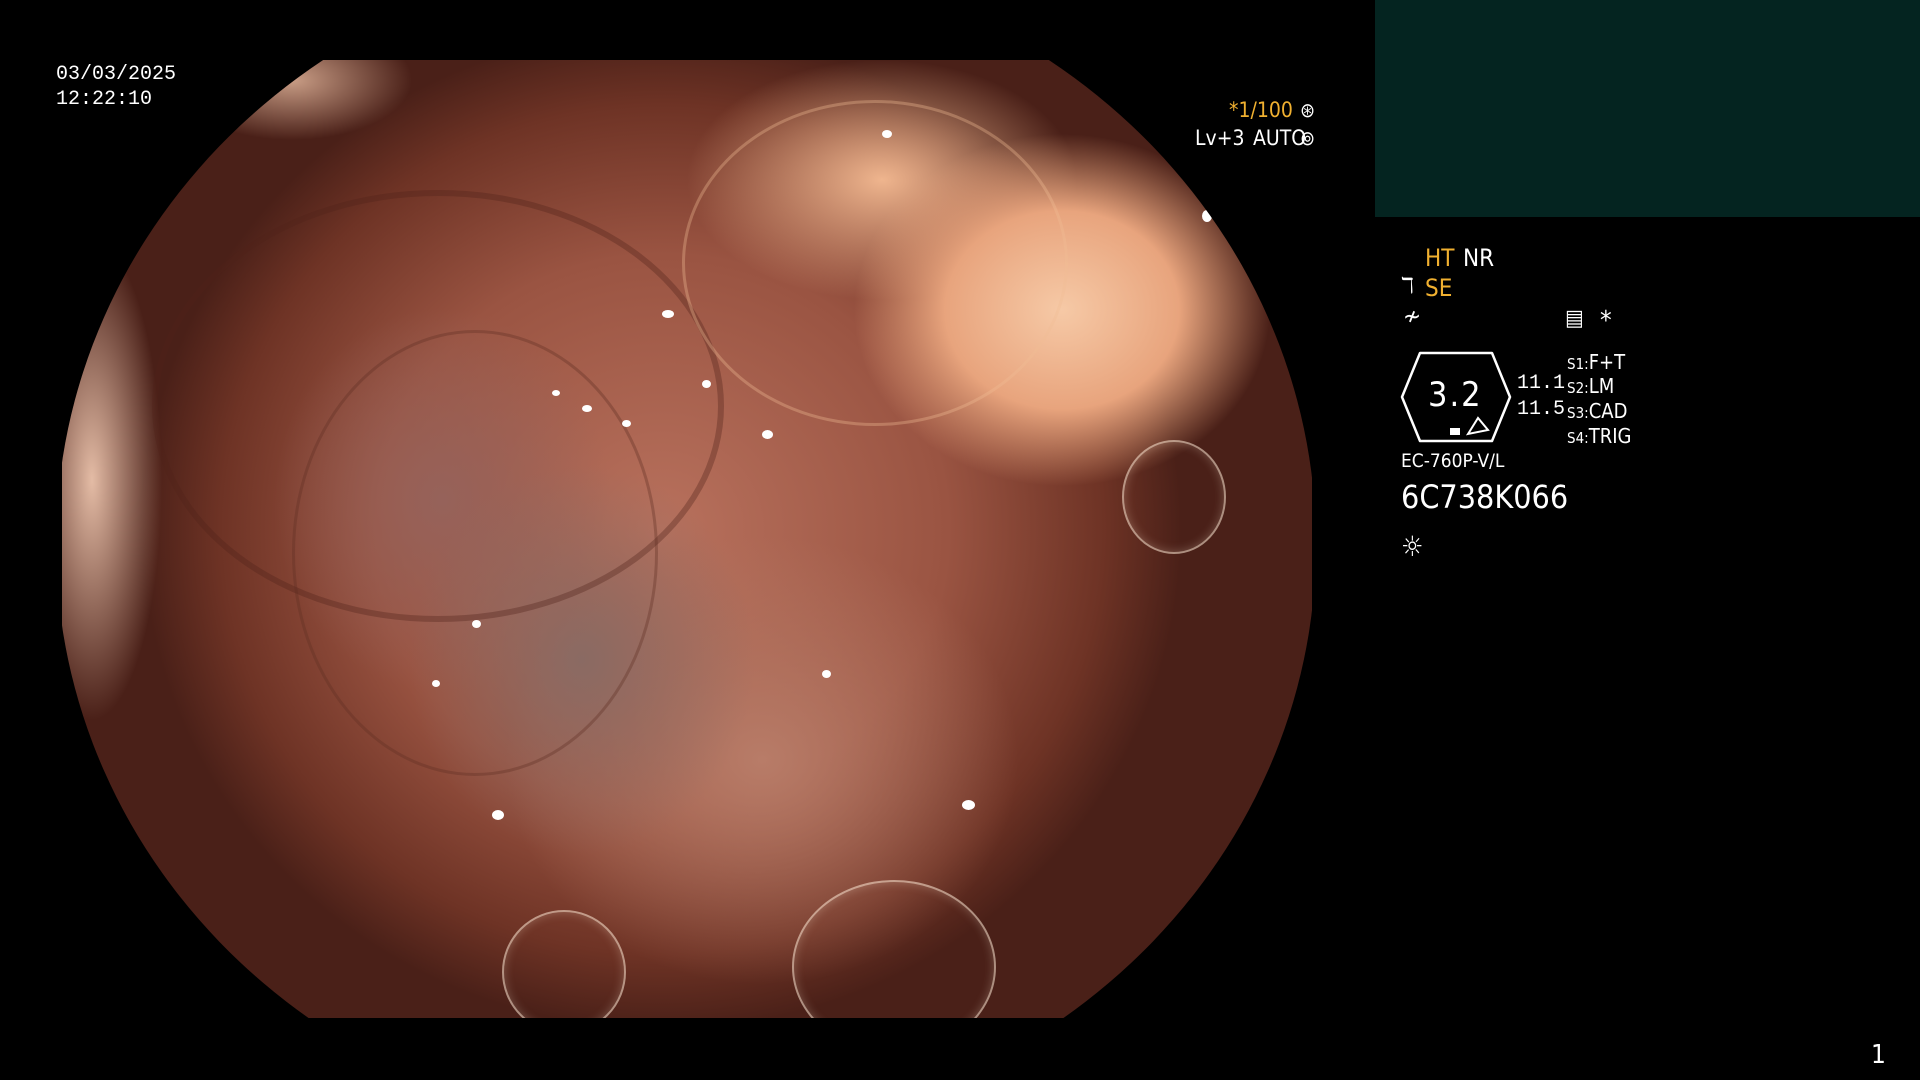  What do you see at coordinates (1601, 386) in the screenshot?
I see `switch-value: LM` at bounding box center [1601, 386].